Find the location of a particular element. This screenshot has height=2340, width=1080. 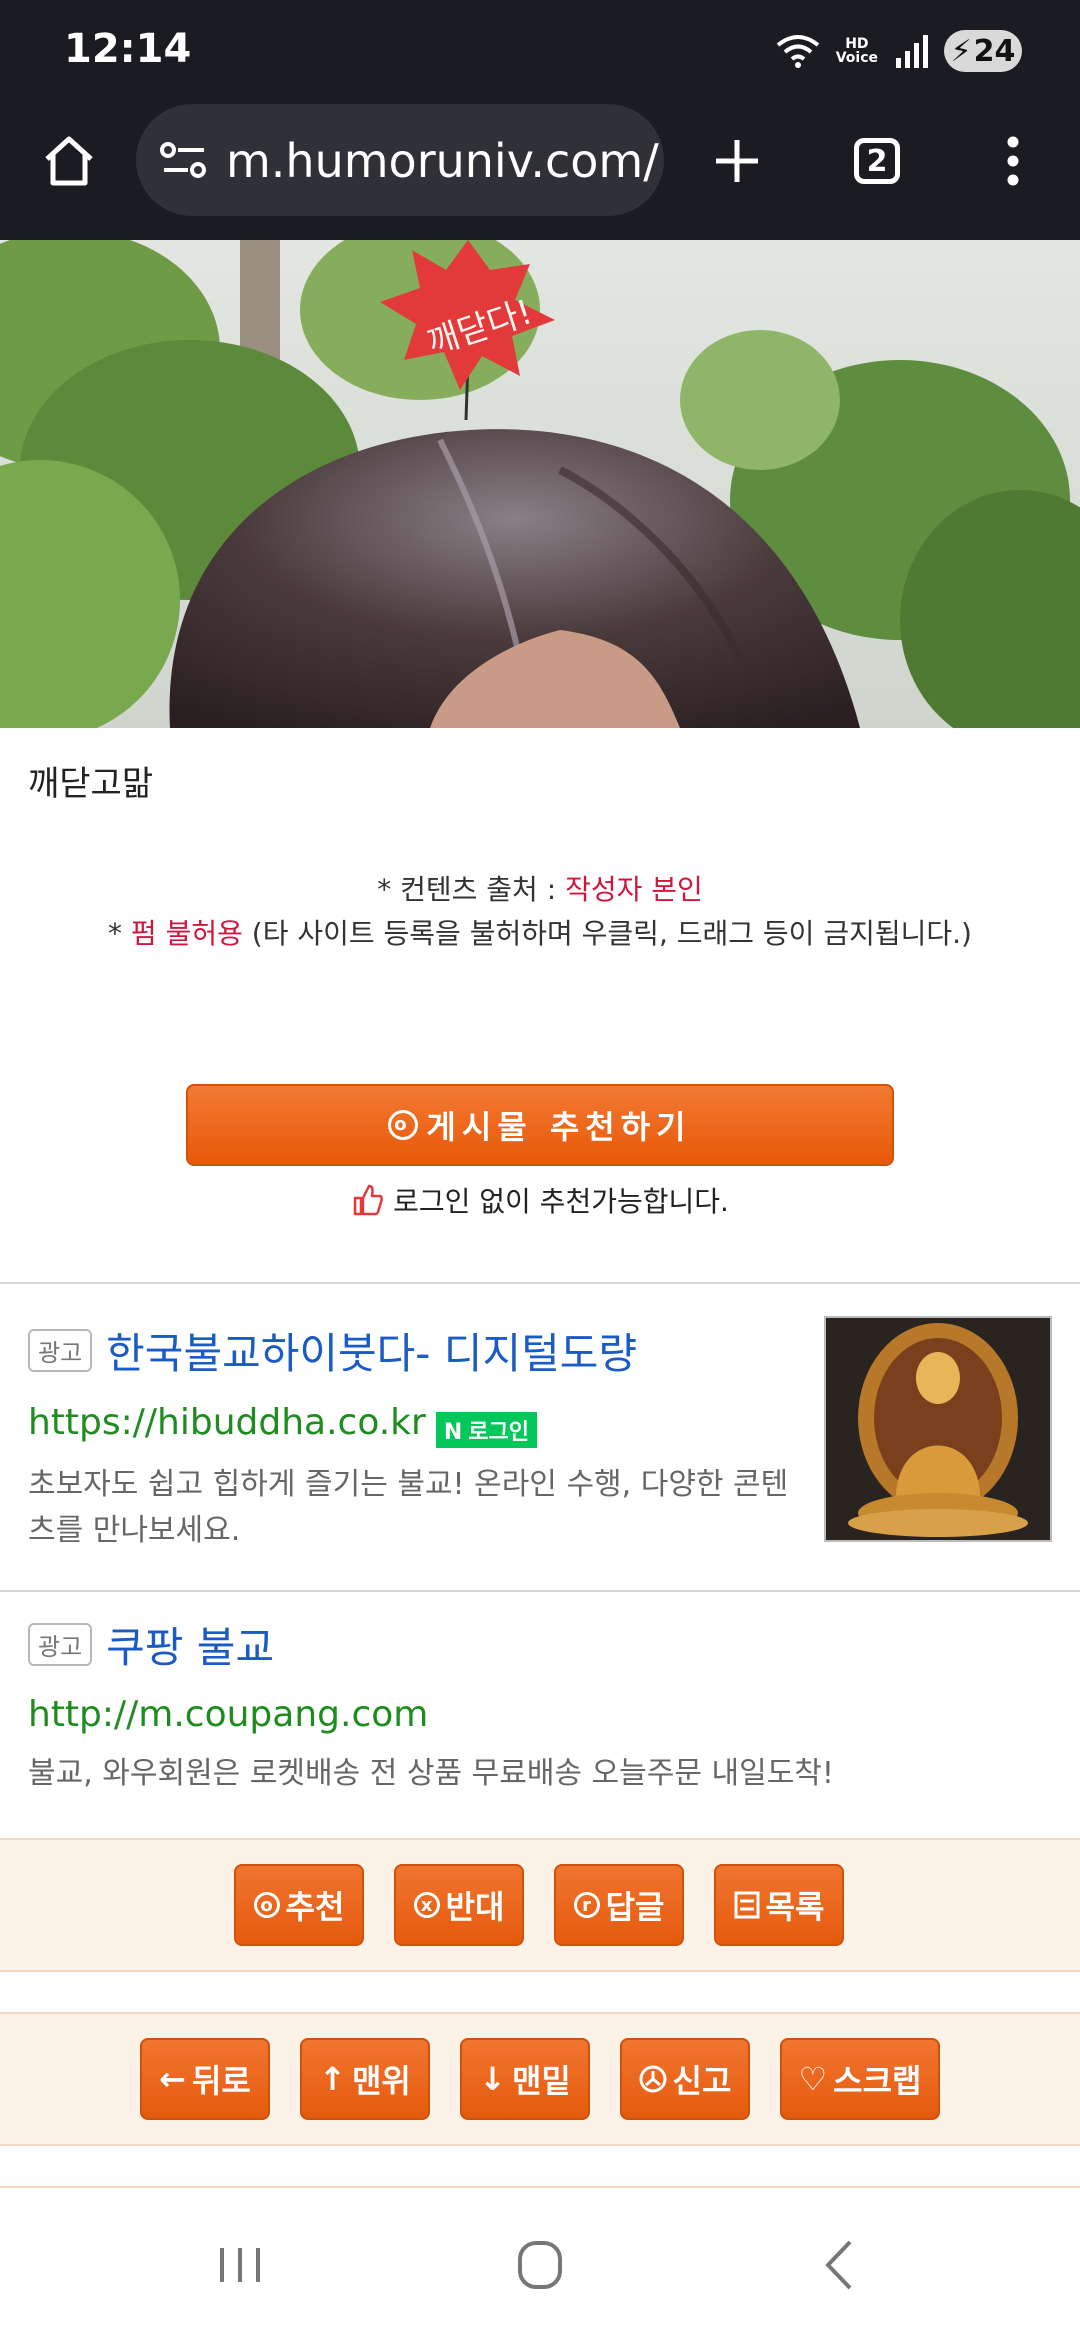

system-navigation-bar is located at coordinates (540, 2265).